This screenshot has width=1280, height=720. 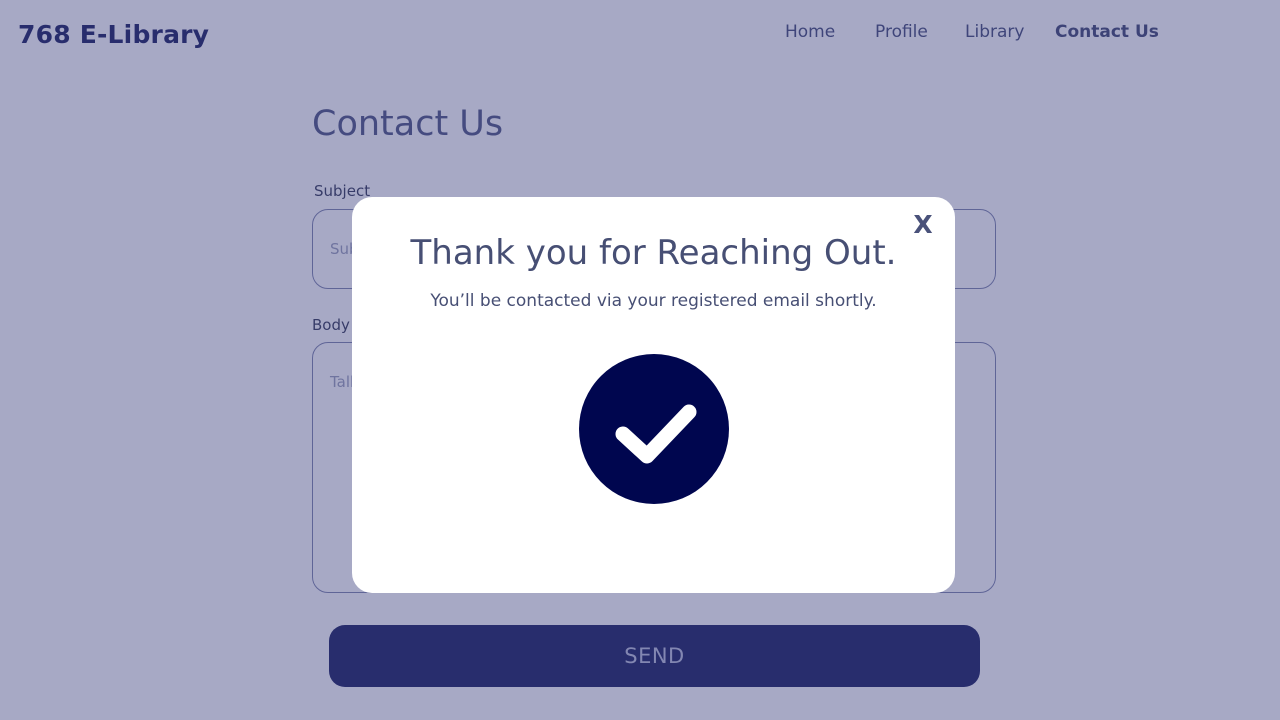 I want to click on modal-title: Thank you for Reaching Out., so click(x=653, y=253).